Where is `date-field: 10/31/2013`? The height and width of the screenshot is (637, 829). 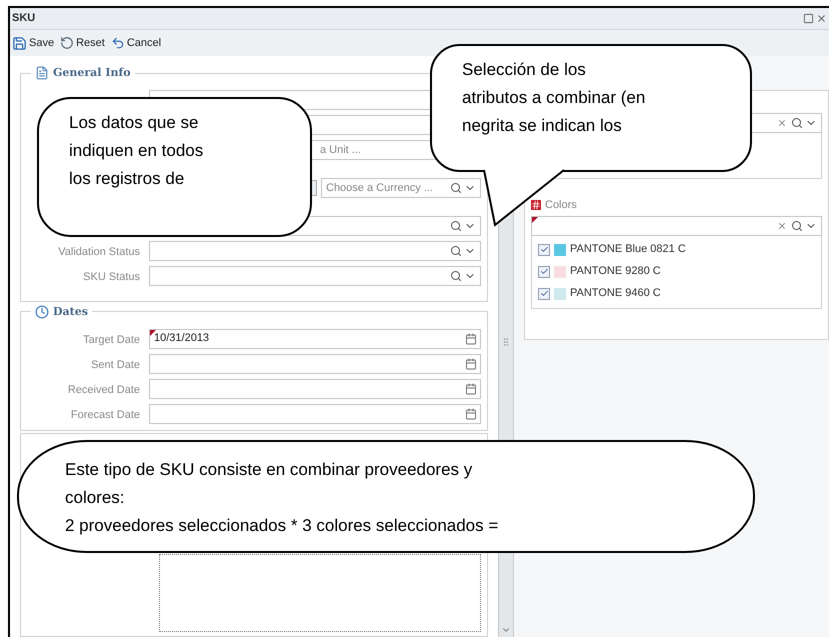
date-field: 10/31/2013 is located at coordinates (315, 338).